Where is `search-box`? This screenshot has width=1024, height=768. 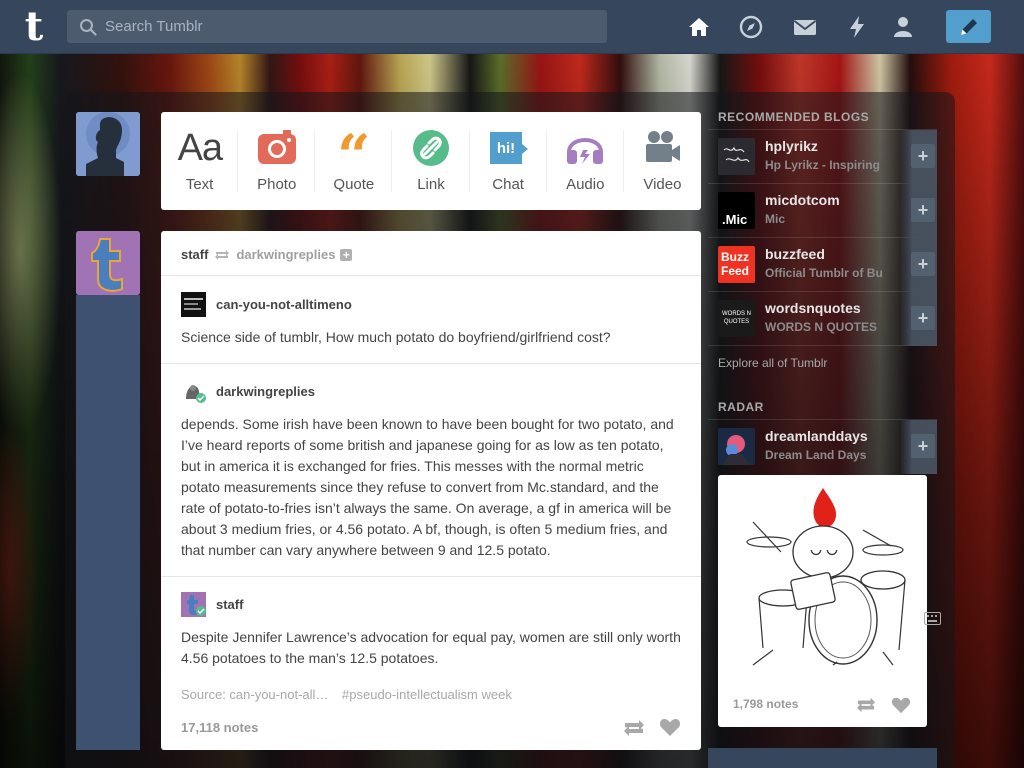 search-box is located at coordinates (337, 26).